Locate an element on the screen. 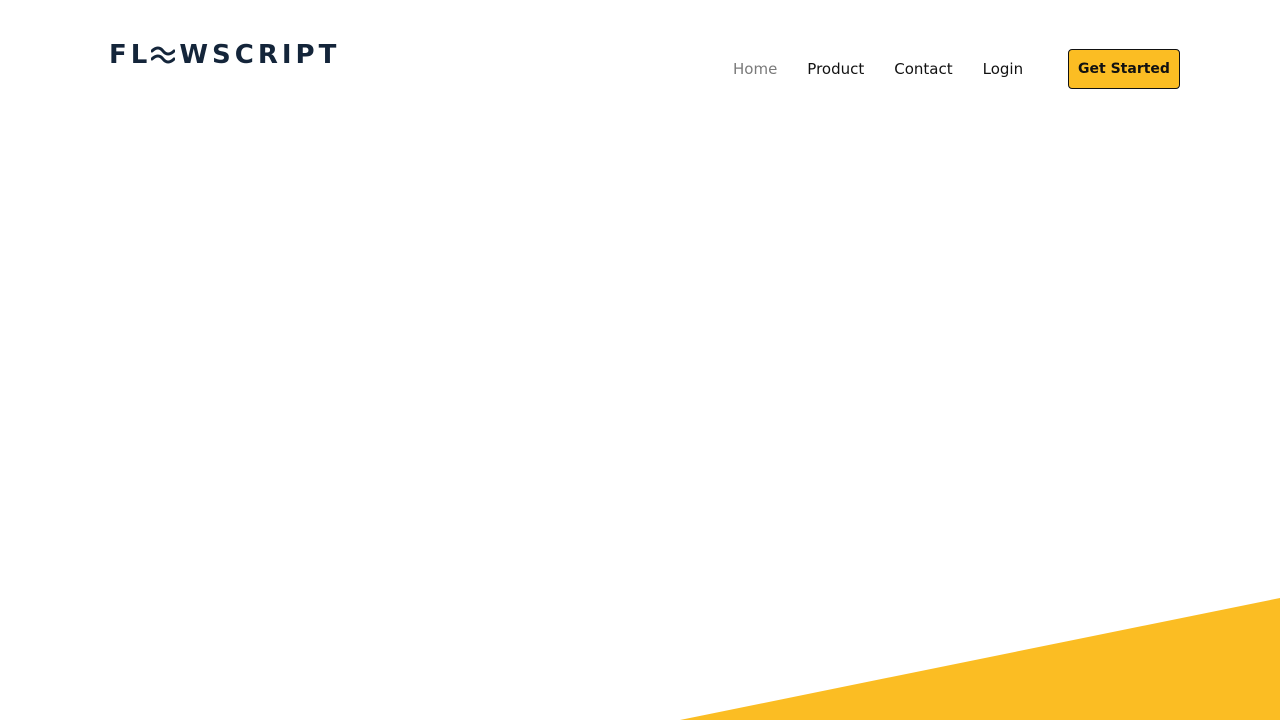 The height and width of the screenshot is (720, 1280). get-started-button: Get Started is located at coordinates (1124, 69).